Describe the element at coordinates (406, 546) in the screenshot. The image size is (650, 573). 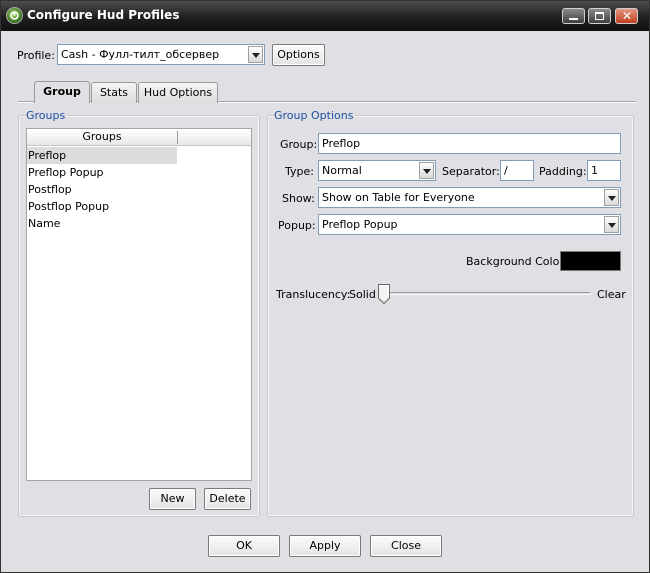
I see `close-button: Close` at that location.